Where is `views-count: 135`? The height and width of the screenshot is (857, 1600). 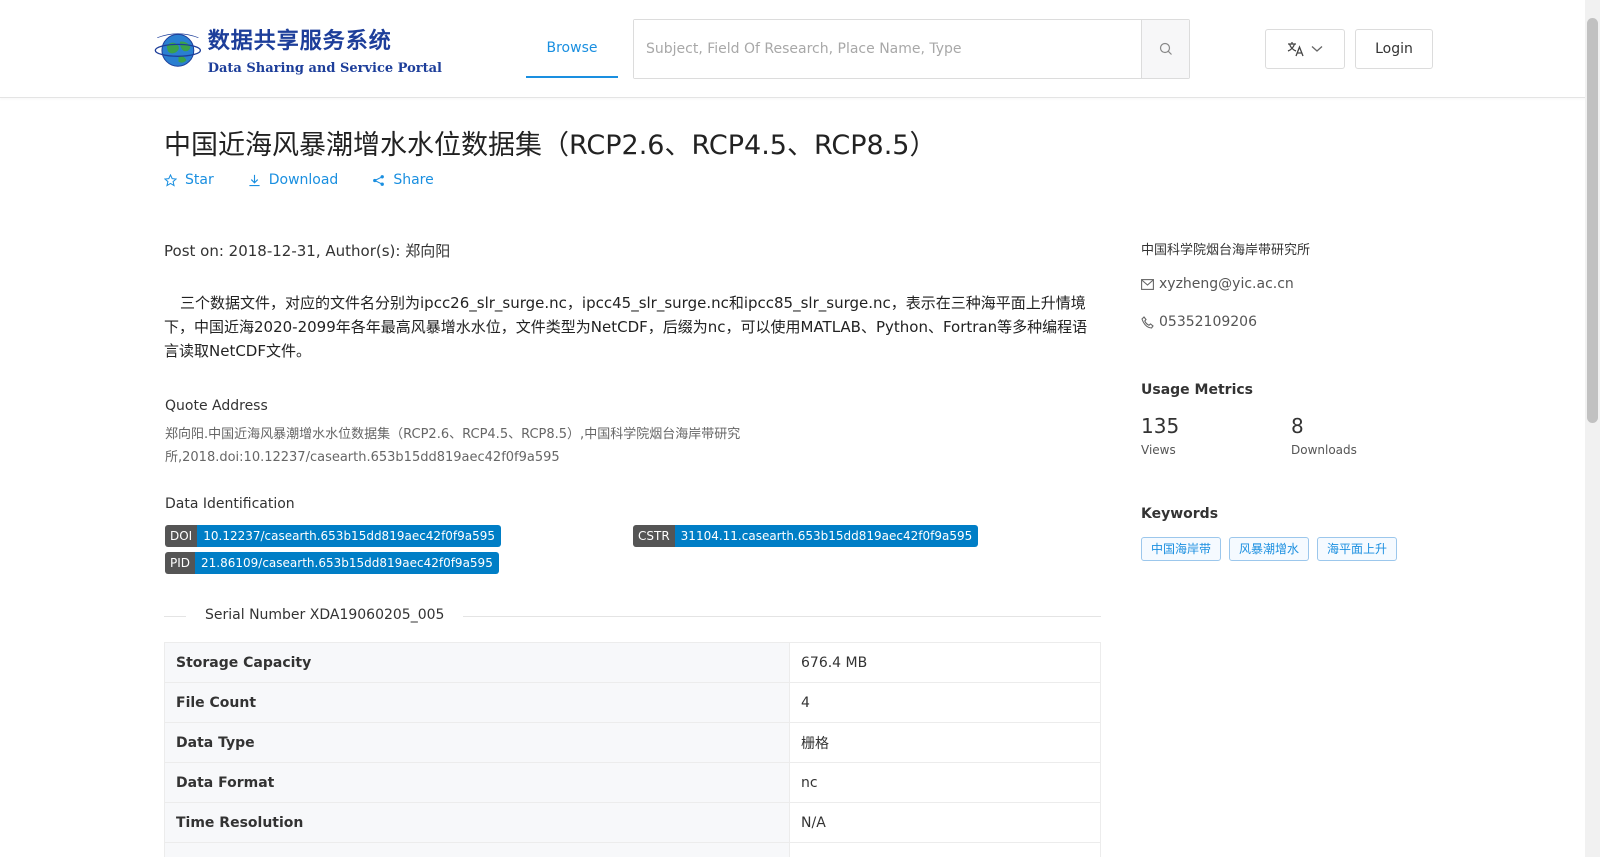 views-count: 135 is located at coordinates (1160, 426).